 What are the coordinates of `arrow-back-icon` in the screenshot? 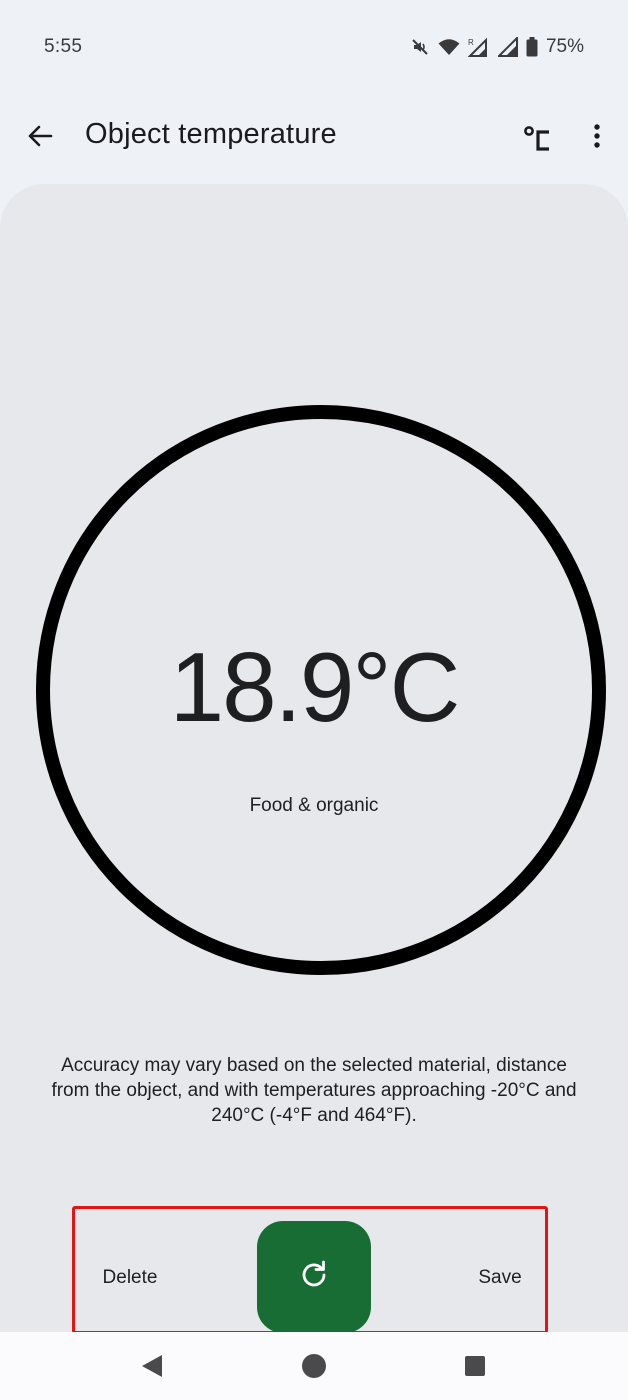 It's located at (40, 138).